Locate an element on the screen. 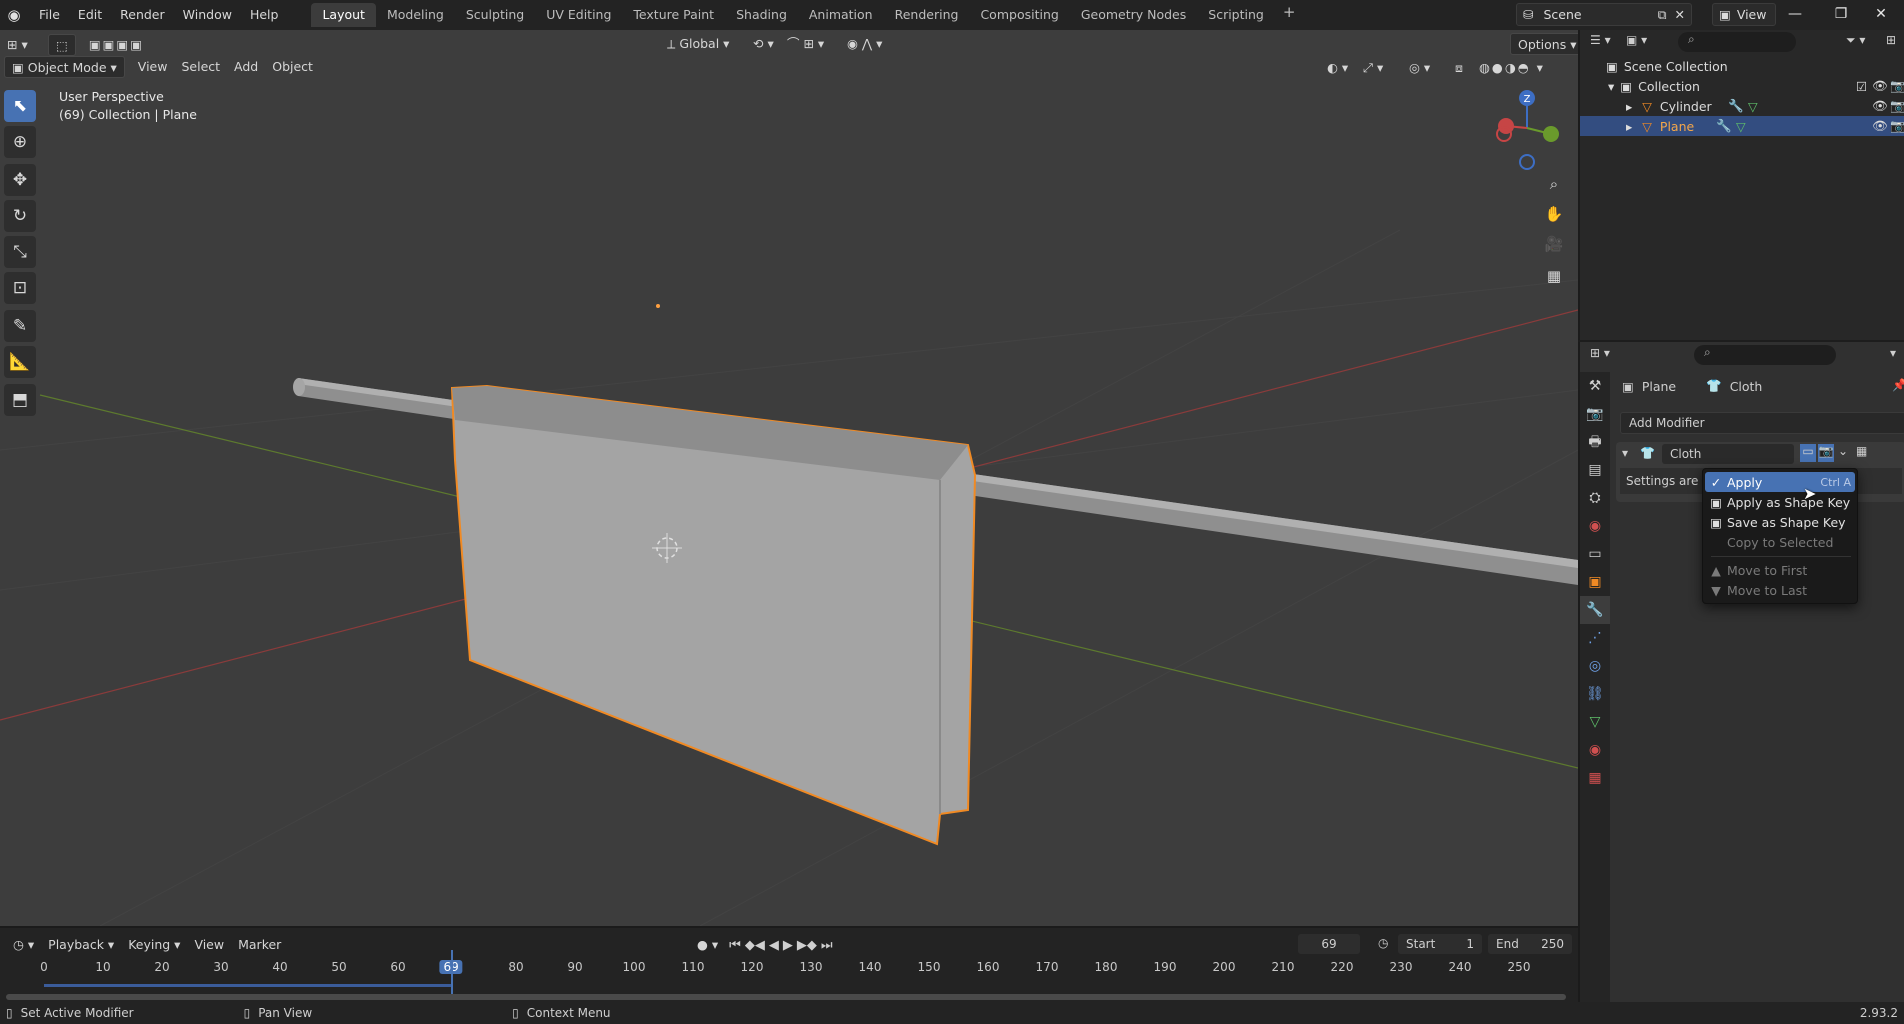  scale-tool-icon: ⤡ is located at coordinates (20, 252).